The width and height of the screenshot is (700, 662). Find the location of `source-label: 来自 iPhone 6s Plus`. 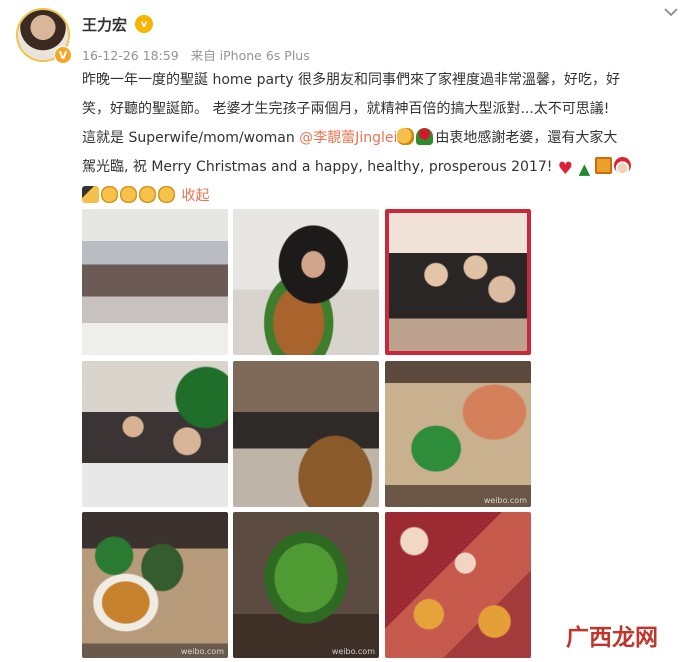

source-label: 来自 iPhone 6s Plus is located at coordinates (250, 55).